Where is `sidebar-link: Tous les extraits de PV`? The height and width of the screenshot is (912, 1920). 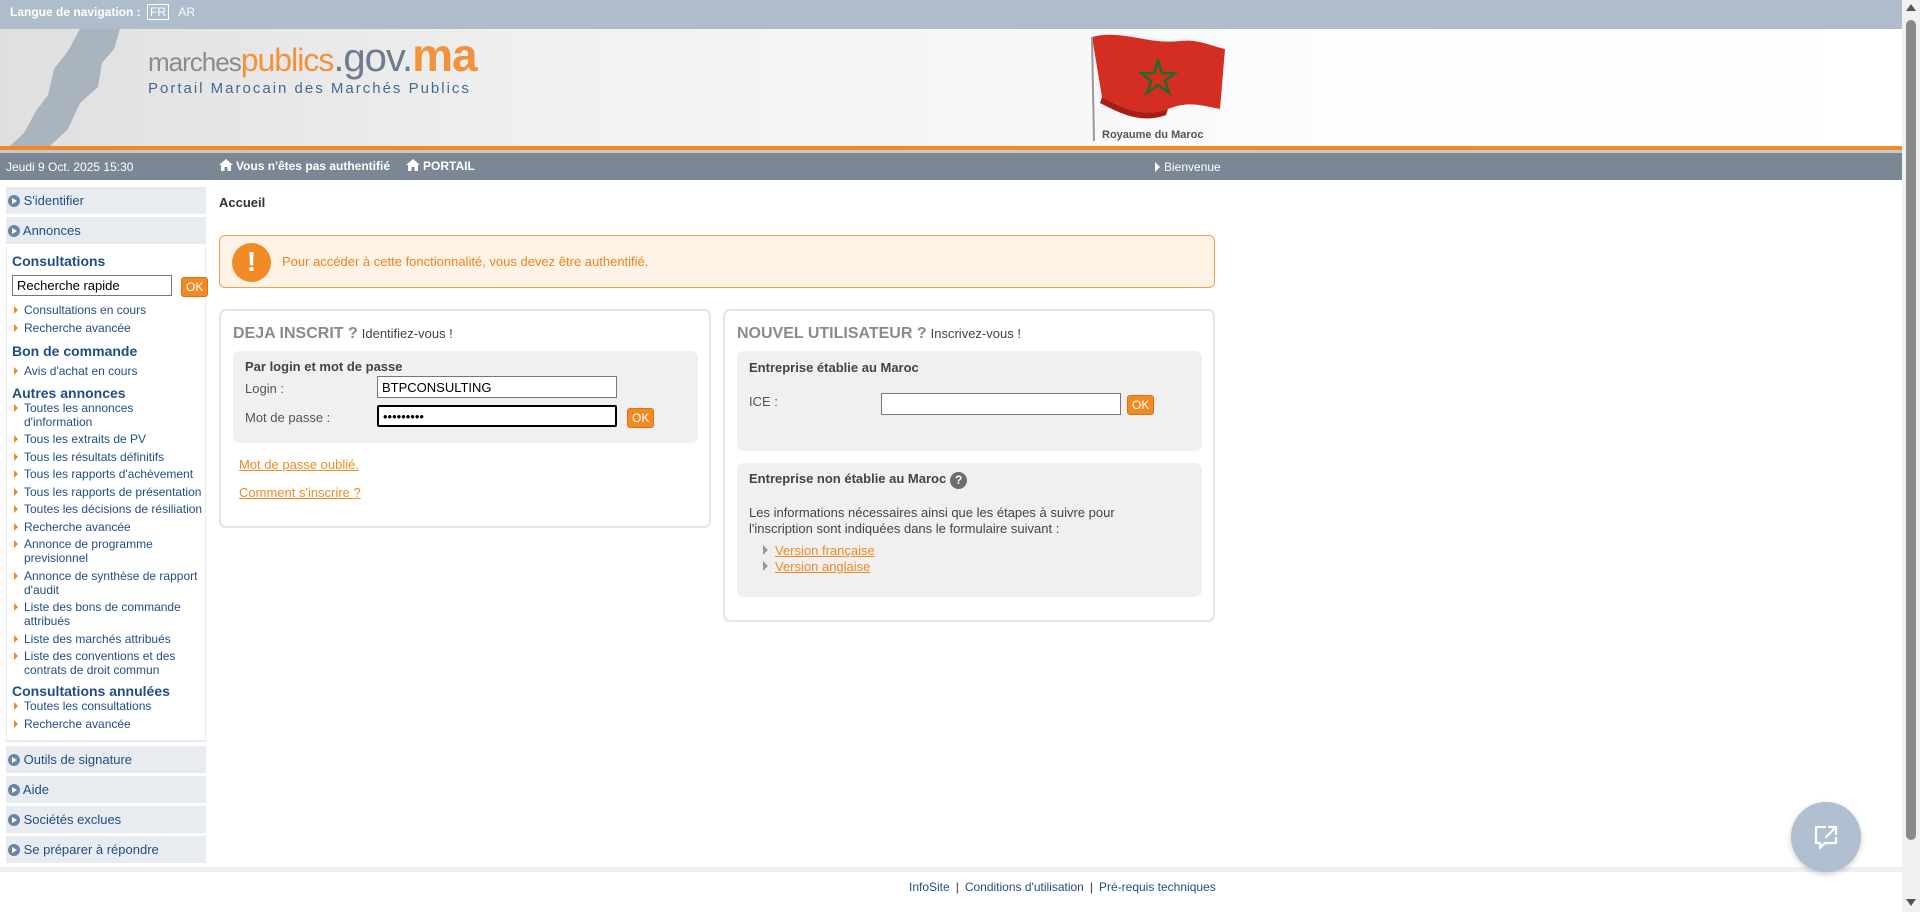
sidebar-link: Tous les extraits de PV is located at coordinates (108, 439).